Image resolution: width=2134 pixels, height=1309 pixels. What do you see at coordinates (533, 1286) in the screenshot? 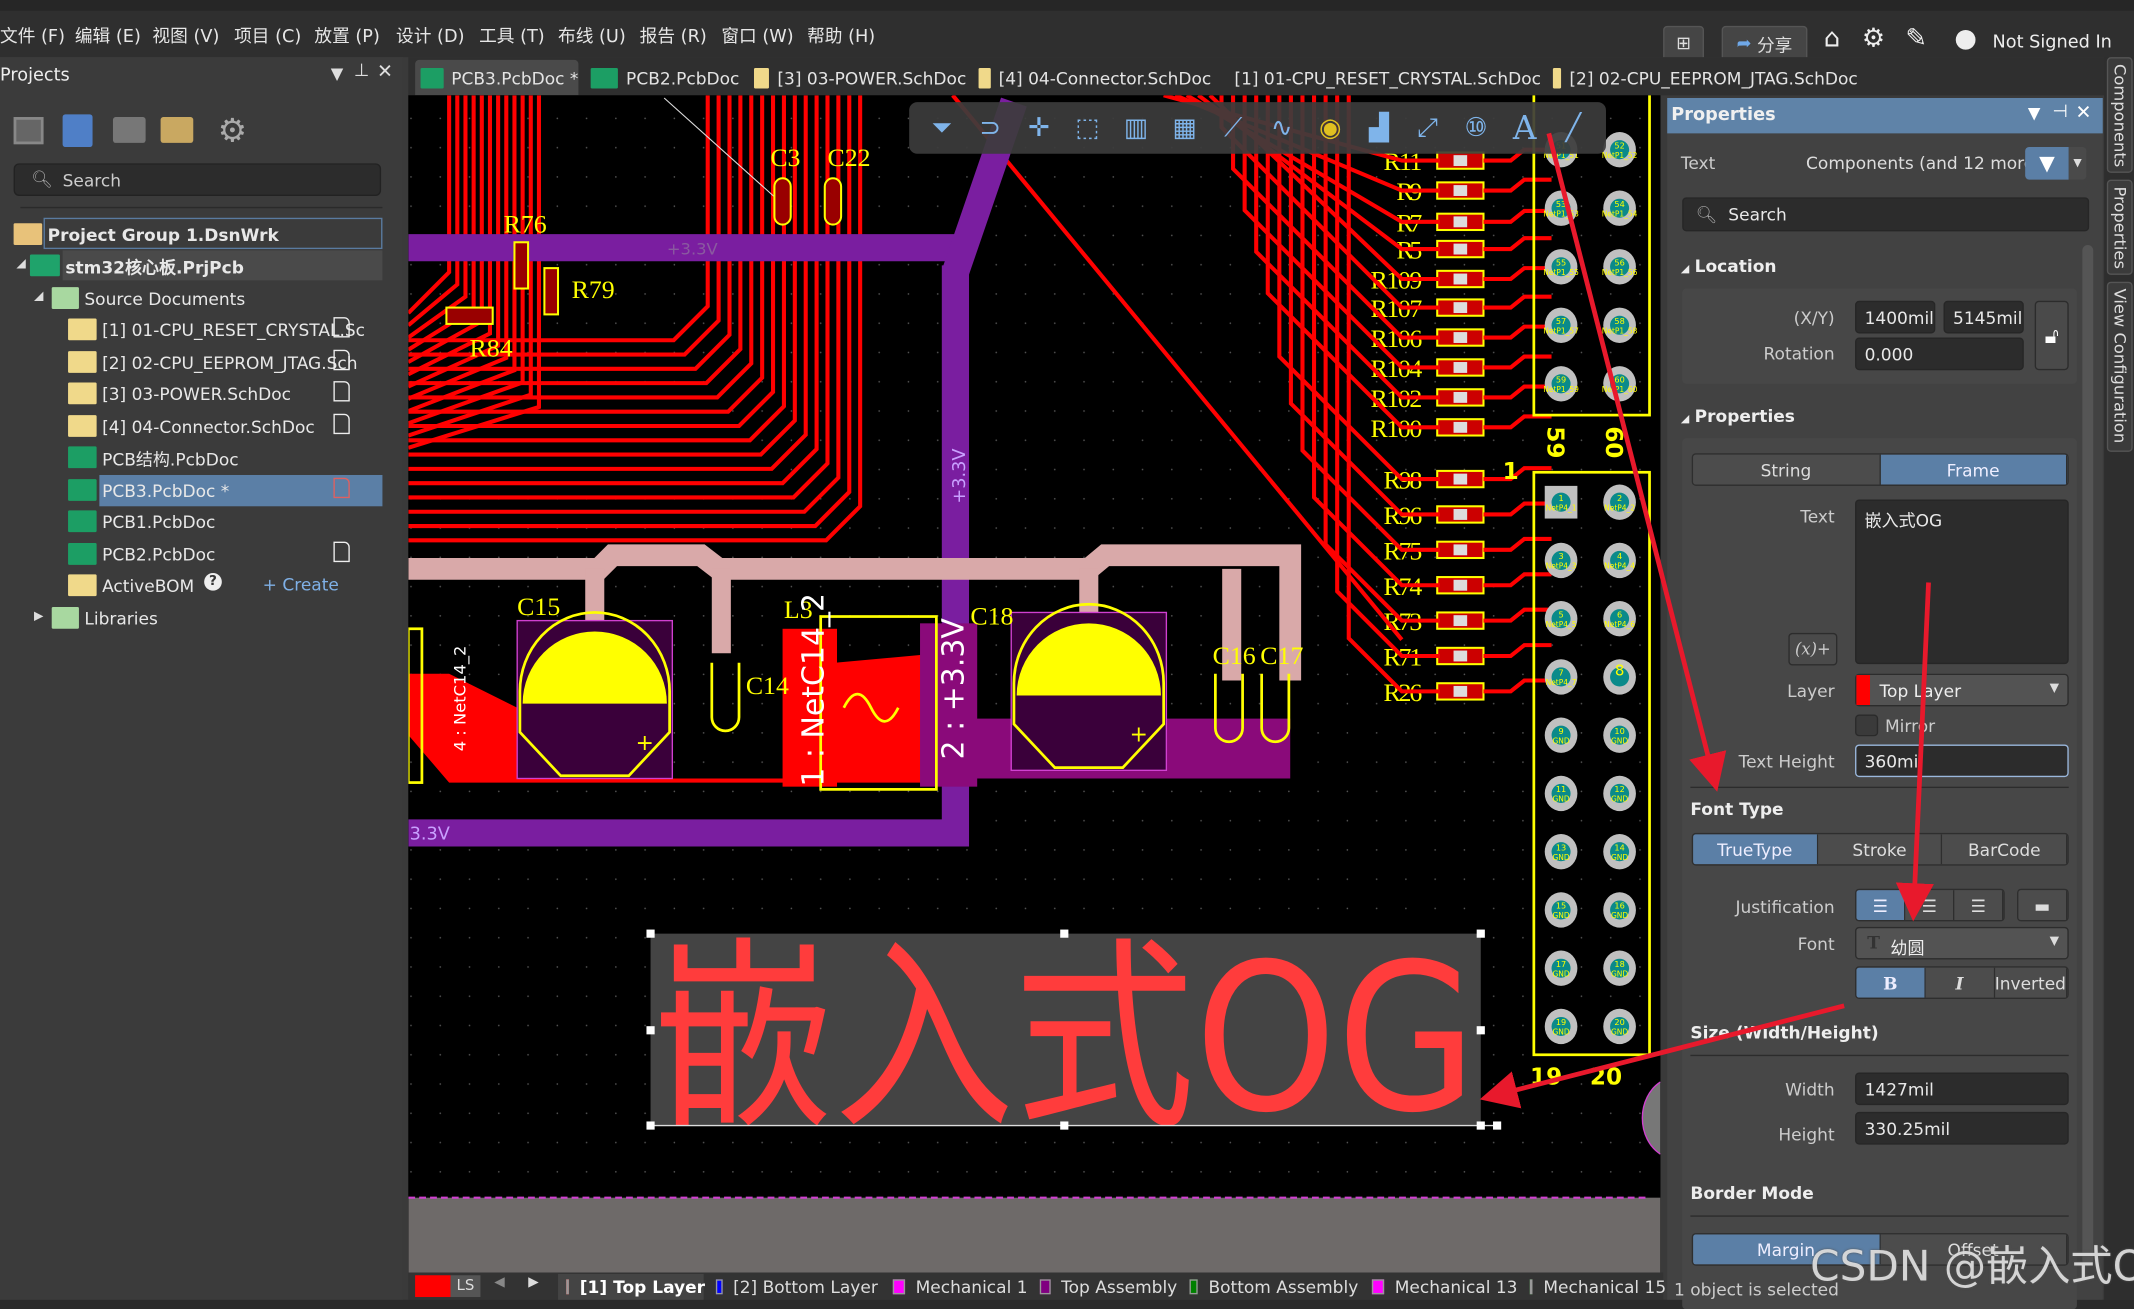
I see `layer-scroll-right: ▶` at bounding box center [533, 1286].